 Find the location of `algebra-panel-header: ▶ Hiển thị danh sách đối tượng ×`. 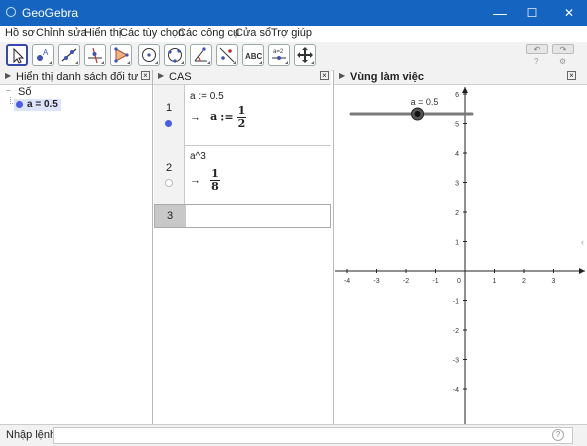

algebra-panel-header: ▶ Hiển thị danh sách đối tượng × is located at coordinates (76, 77).